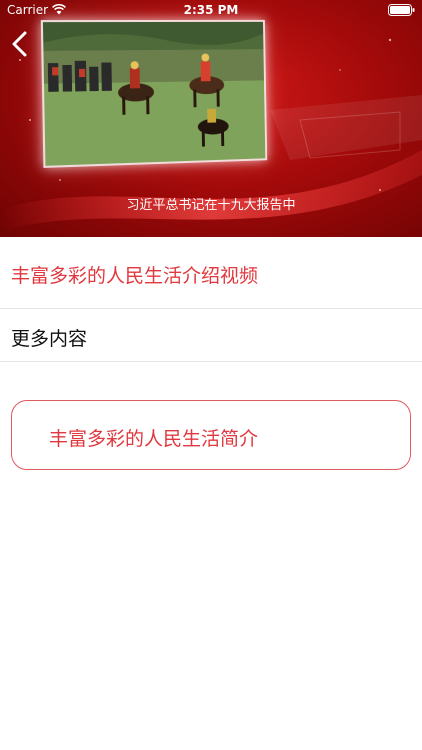 The height and width of the screenshot is (750, 422). What do you see at coordinates (49, 339) in the screenshot?
I see `more-content-label: 更多内容` at bounding box center [49, 339].